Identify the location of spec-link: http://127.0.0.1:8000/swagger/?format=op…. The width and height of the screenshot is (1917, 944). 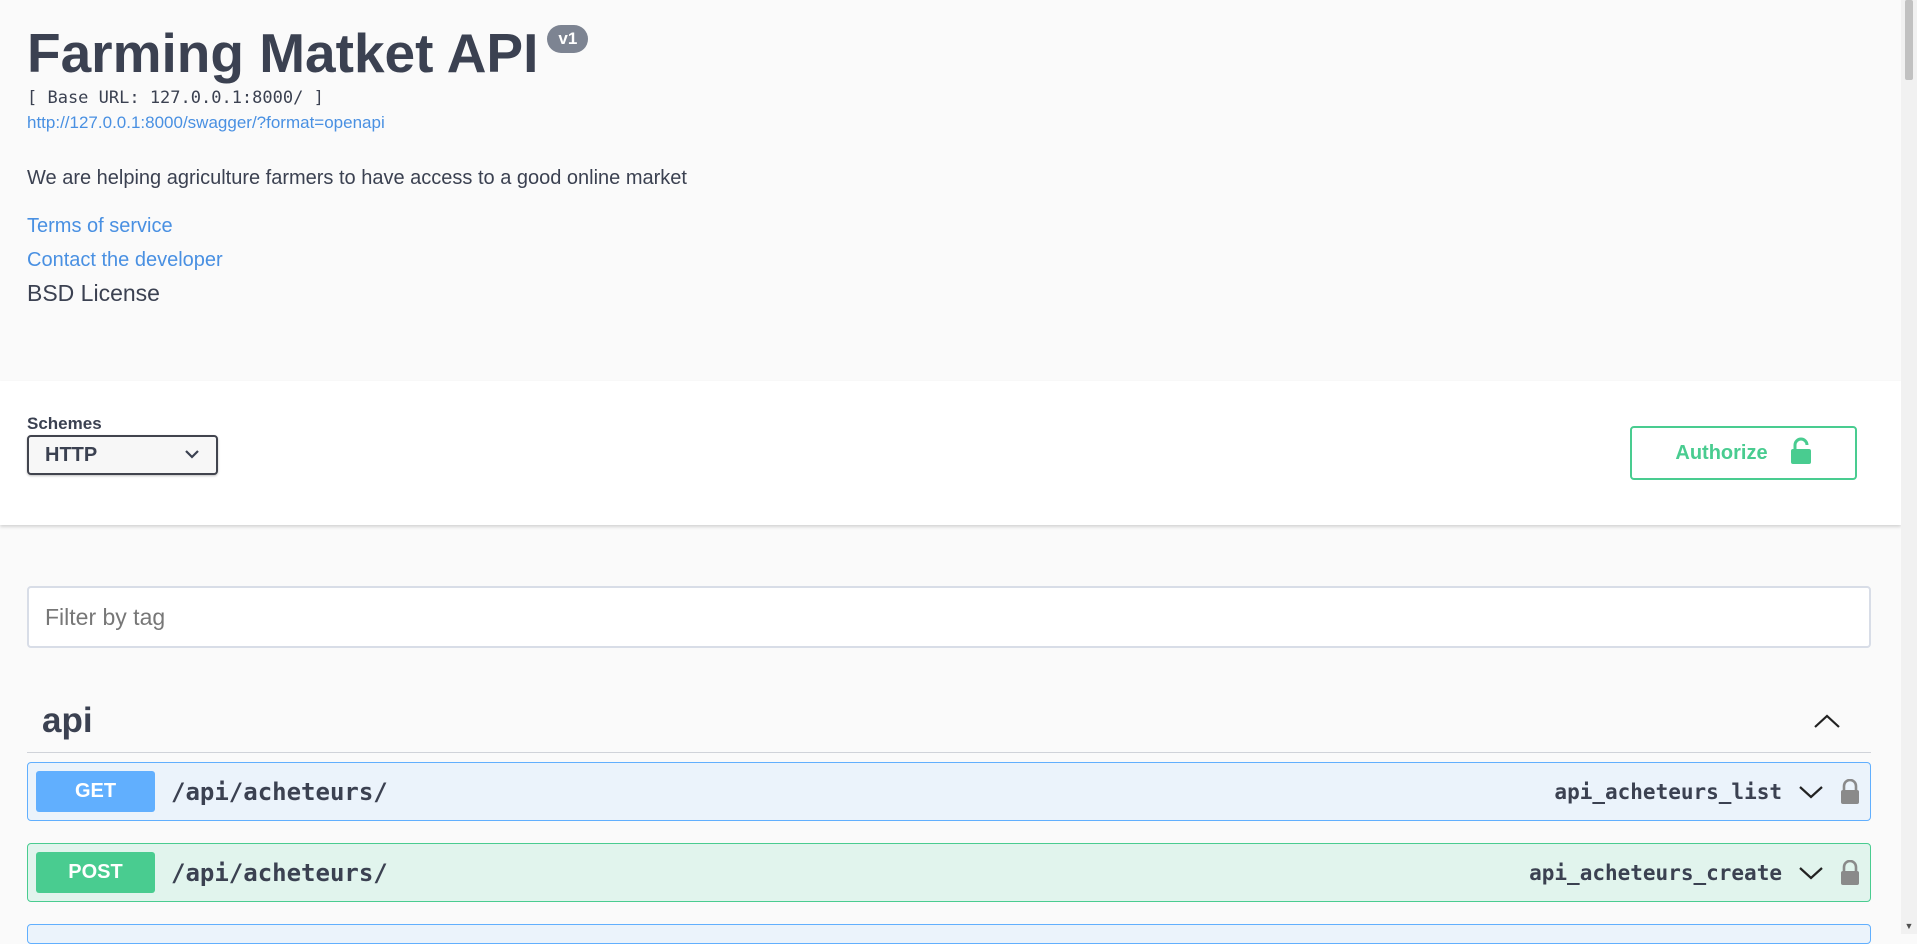
(357, 123).